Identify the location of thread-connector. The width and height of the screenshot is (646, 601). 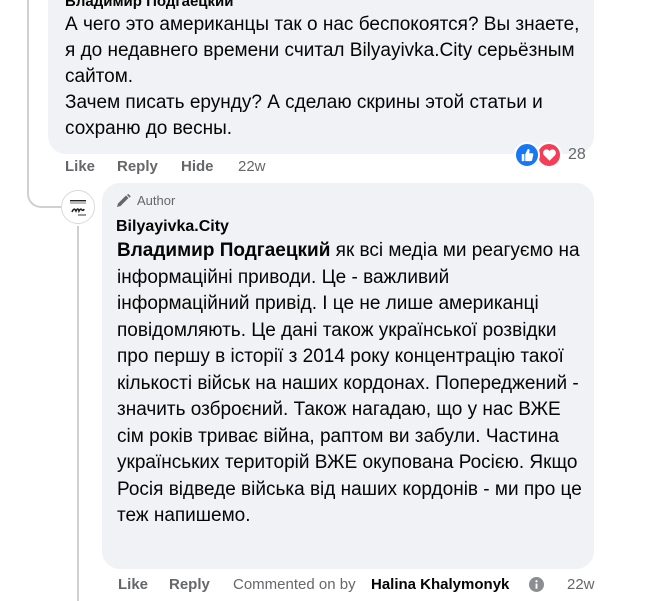
(44, 179).